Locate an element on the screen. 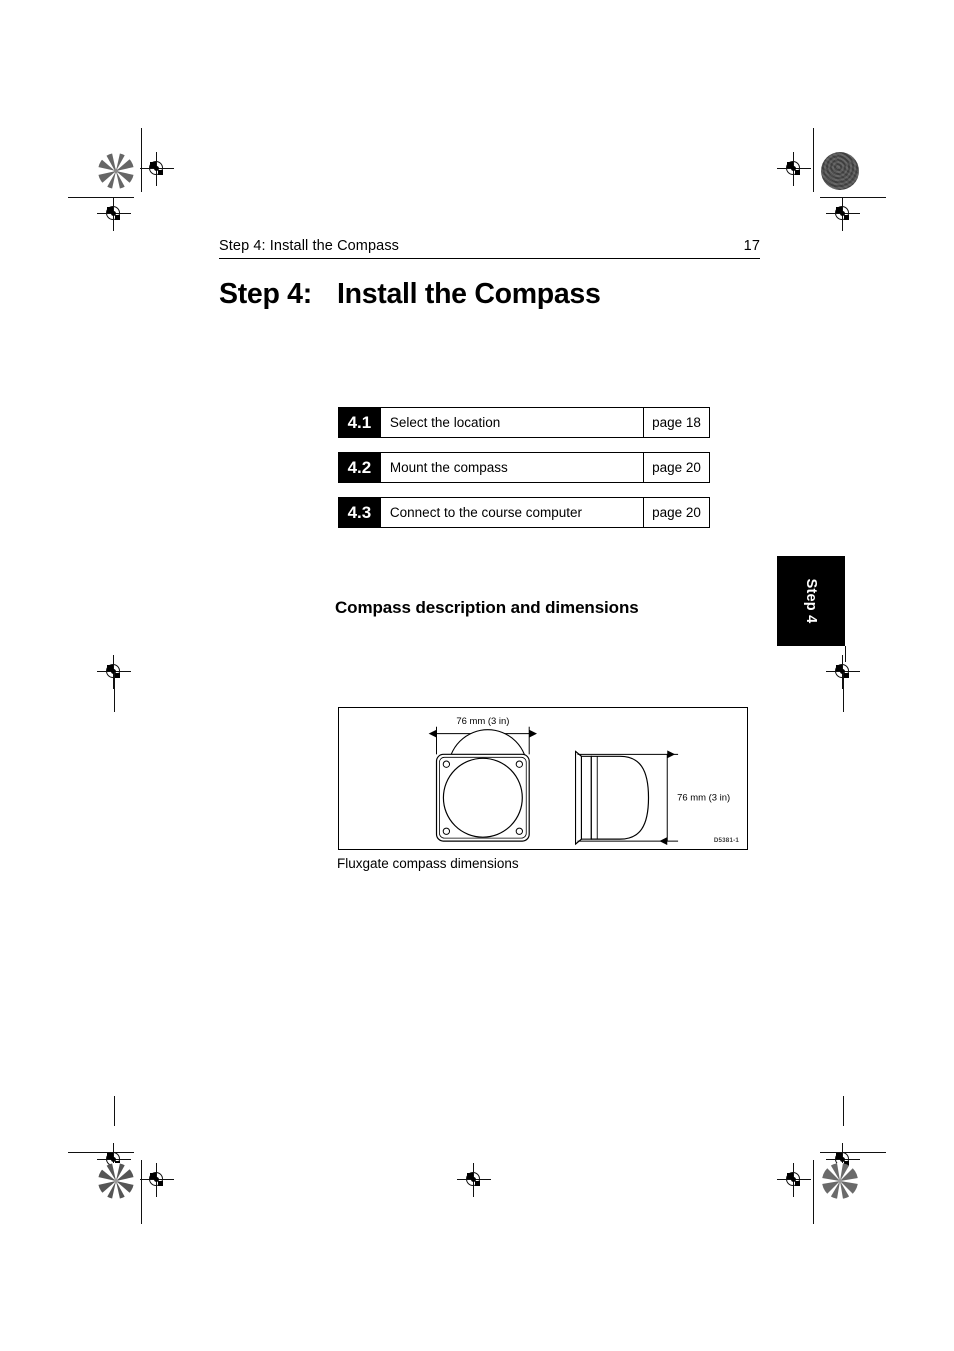  table-row: 4.1 Select the location page 18 is located at coordinates (523, 422).